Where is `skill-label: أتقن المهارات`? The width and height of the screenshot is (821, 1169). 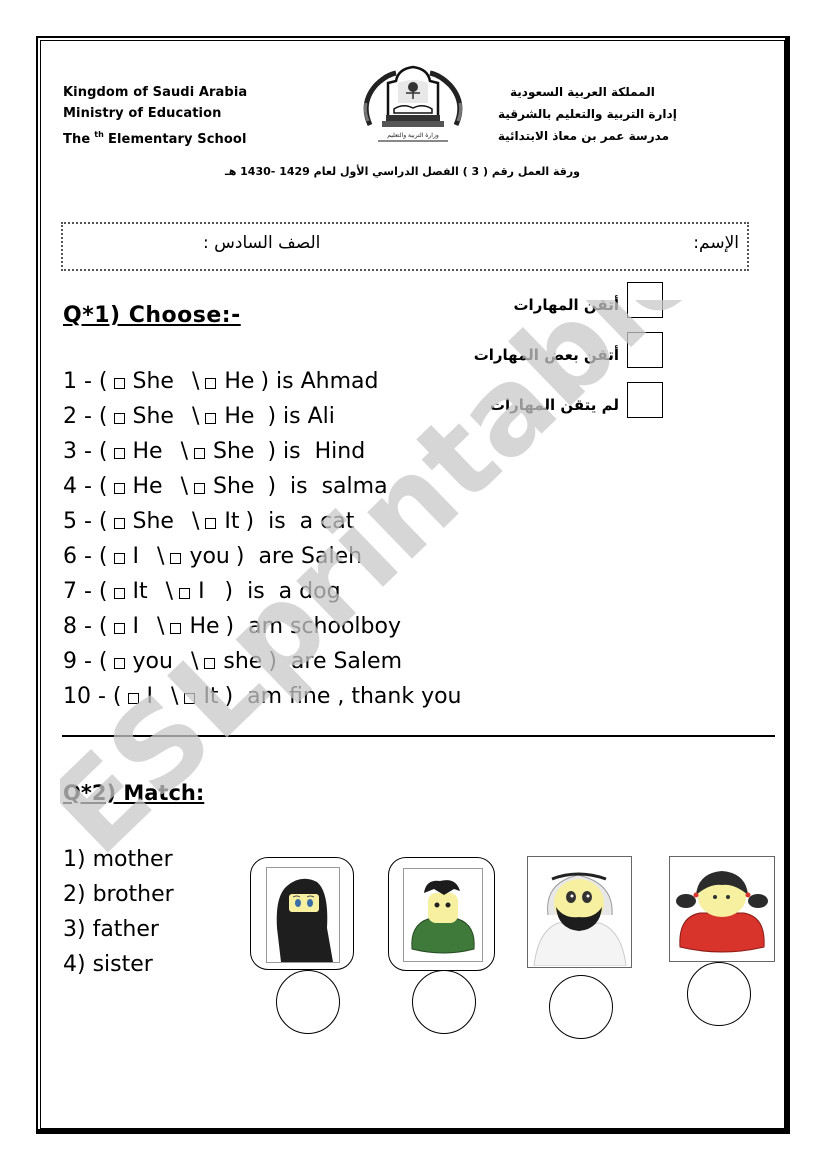 skill-label: أتقن المهارات is located at coordinates (566, 305).